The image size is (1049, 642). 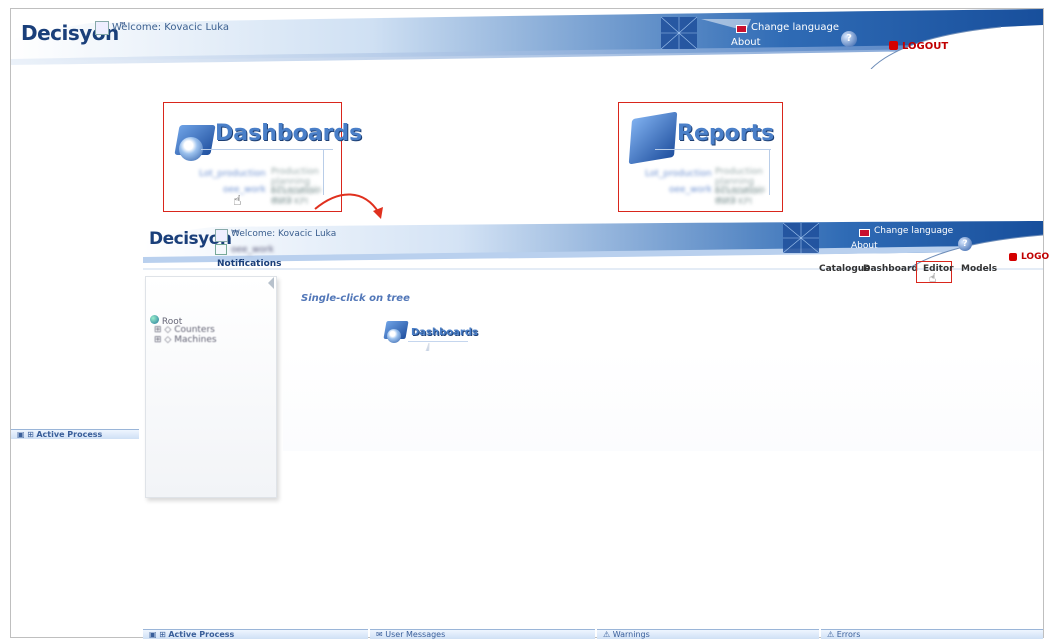 What do you see at coordinates (607, 634) in the screenshot?
I see `warning-icon: ⚠` at bounding box center [607, 634].